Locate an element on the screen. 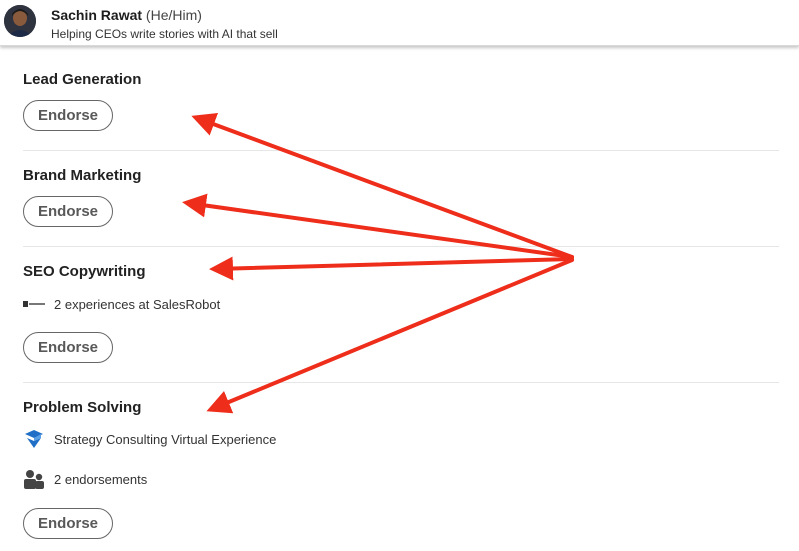 The height and width of the screenshot is (551, 799). people-icon is located at coordinates (34, 479).